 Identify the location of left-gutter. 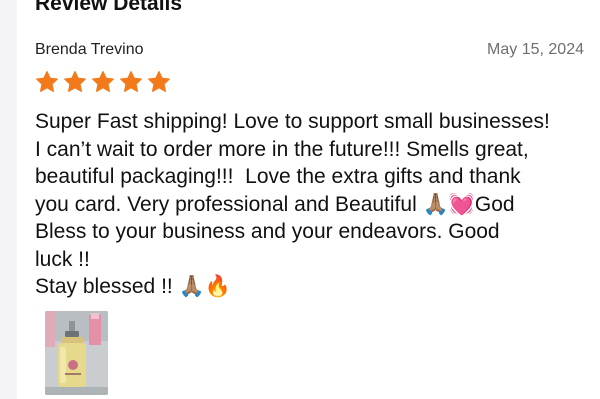
(8, 199).